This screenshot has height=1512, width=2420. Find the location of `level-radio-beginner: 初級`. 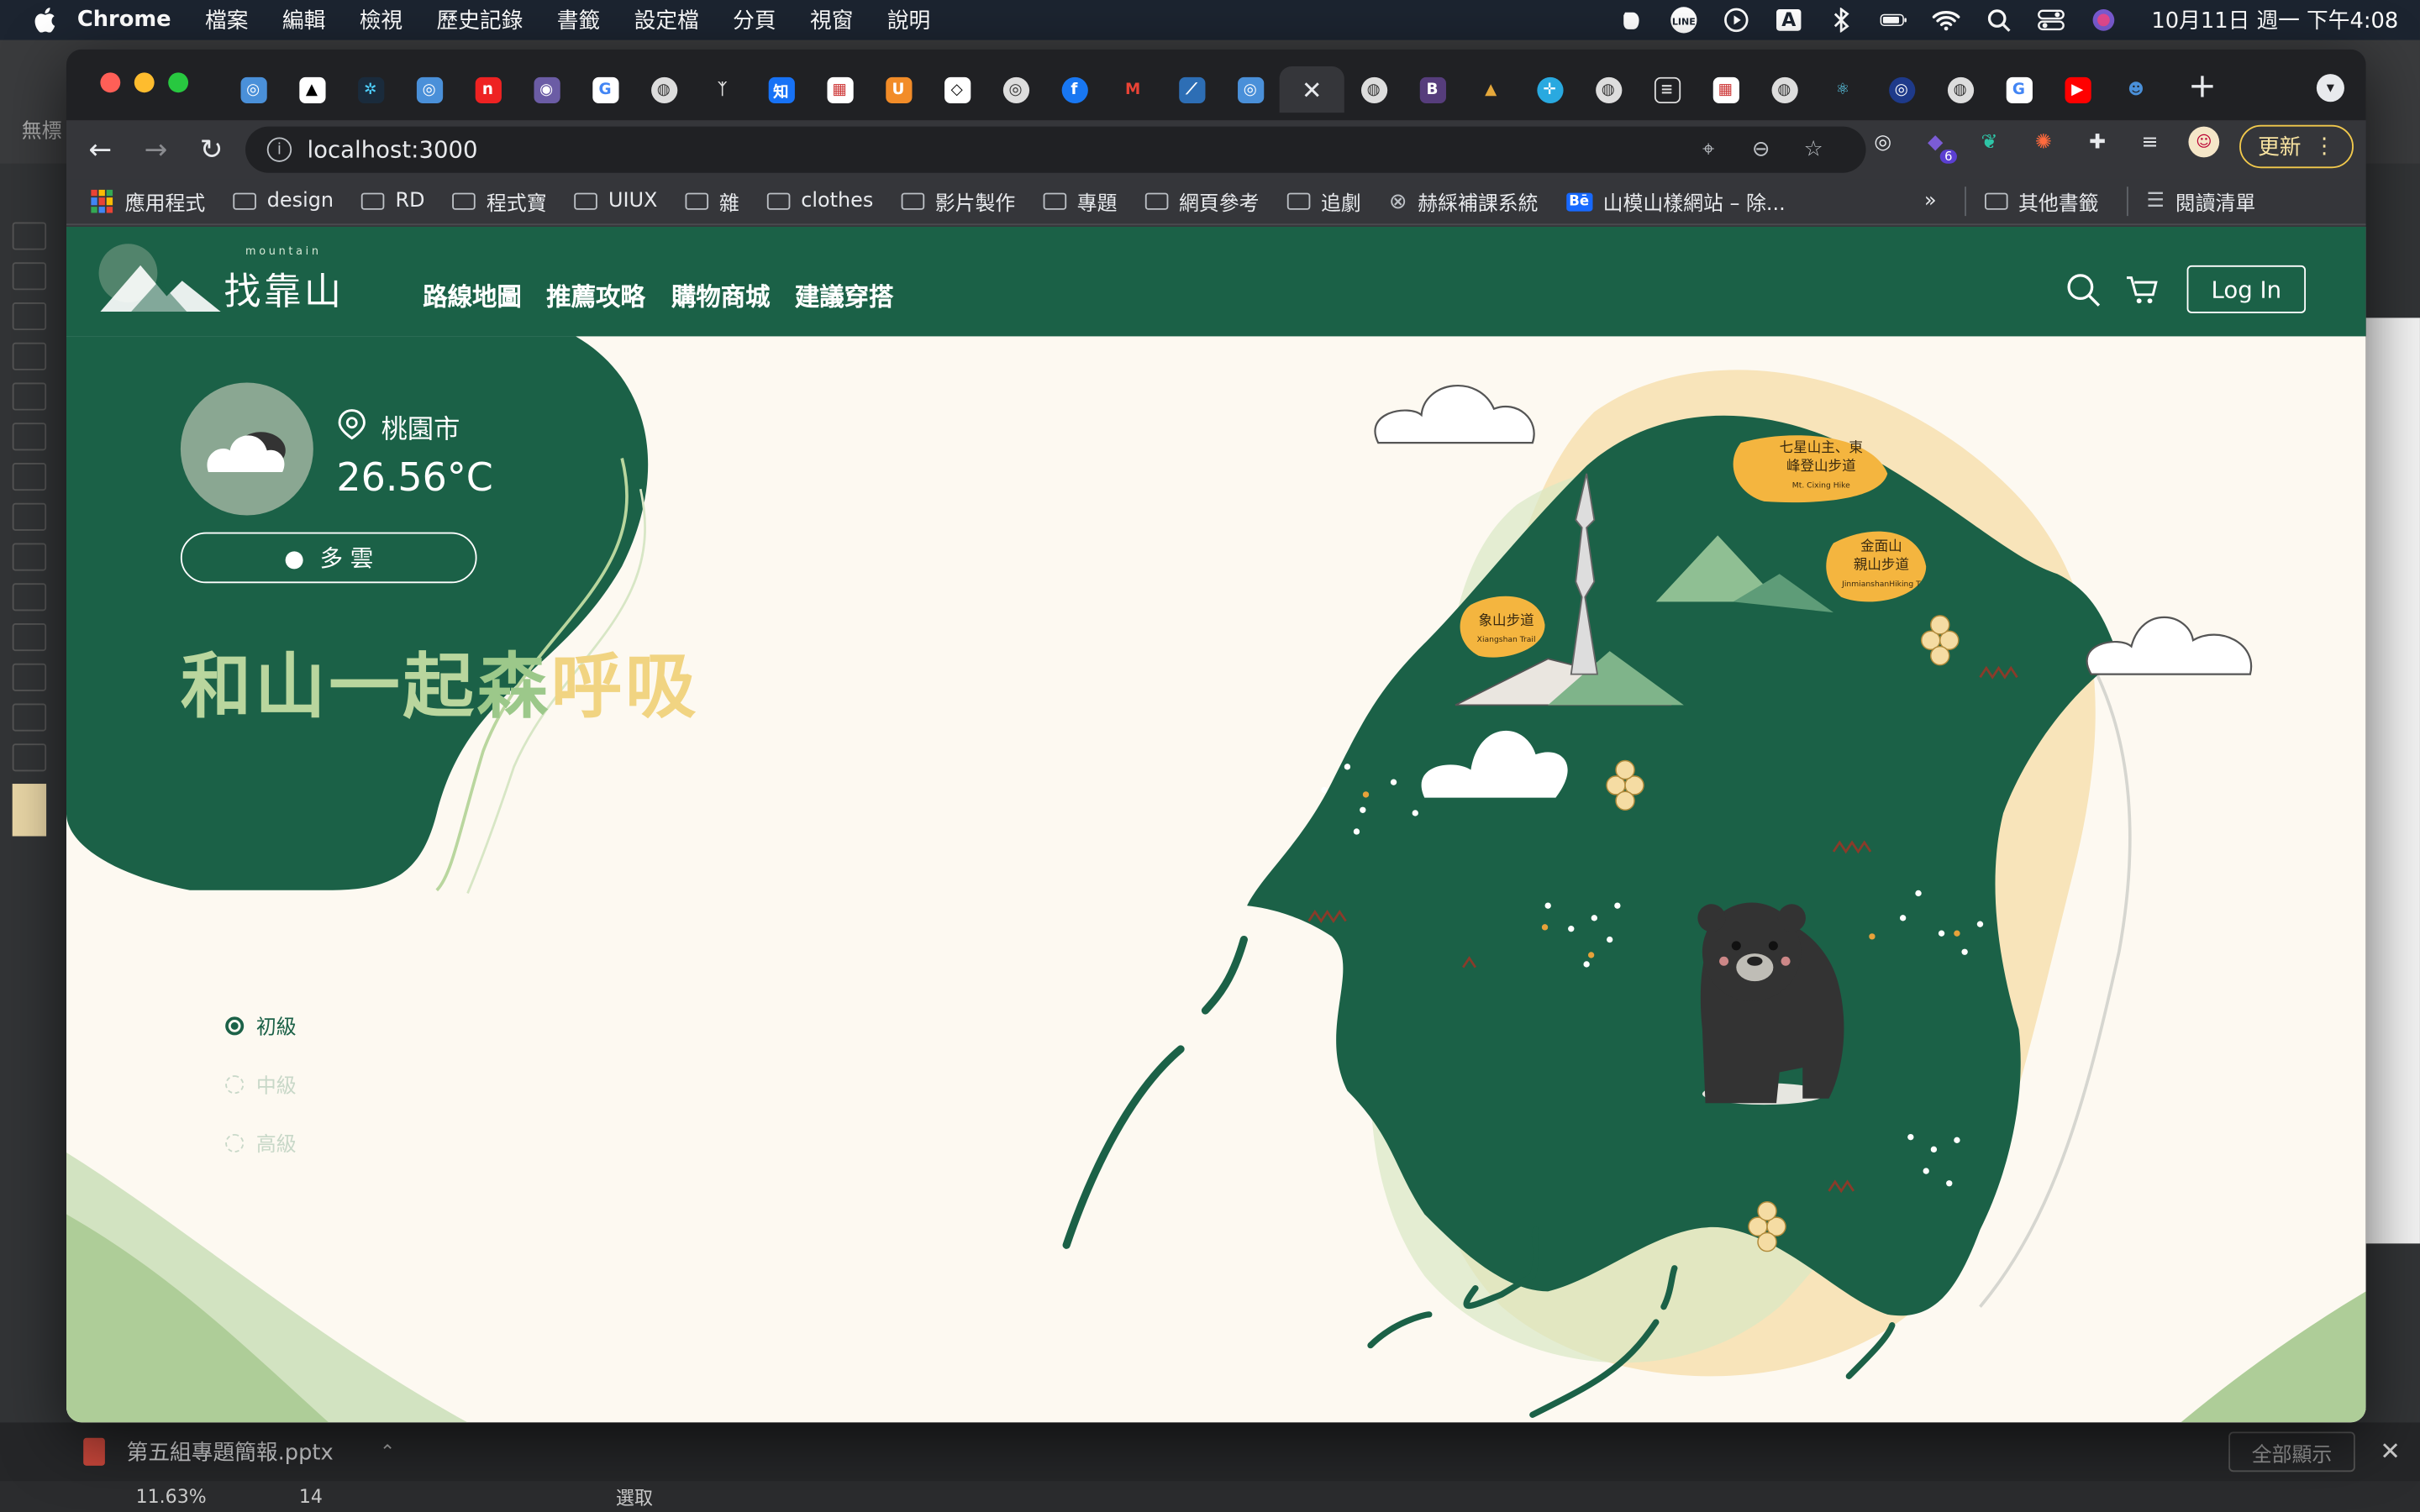

level-radio-beginner: 初級 is located at coordinates (261, 1025).